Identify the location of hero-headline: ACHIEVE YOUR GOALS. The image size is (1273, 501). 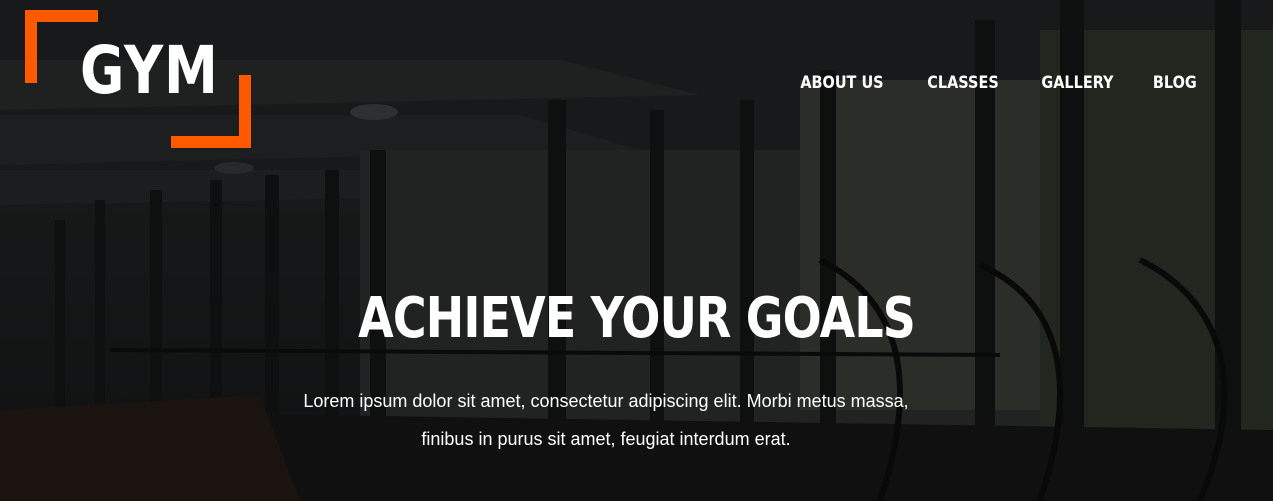
(636, 318).